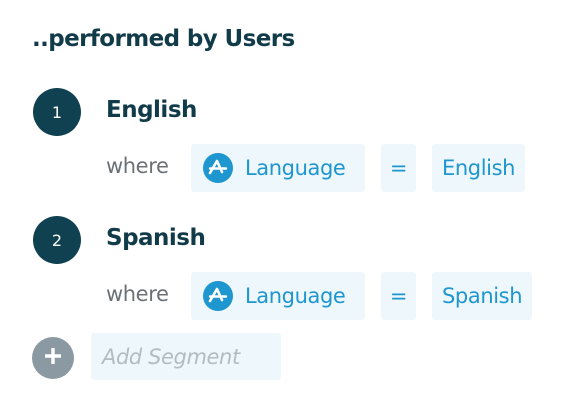 The width and height of the screenshot is (566, 400). Describe the element at coordinates (482, 296) in the screenshot. I see `value-selector: Spanish` at that location.